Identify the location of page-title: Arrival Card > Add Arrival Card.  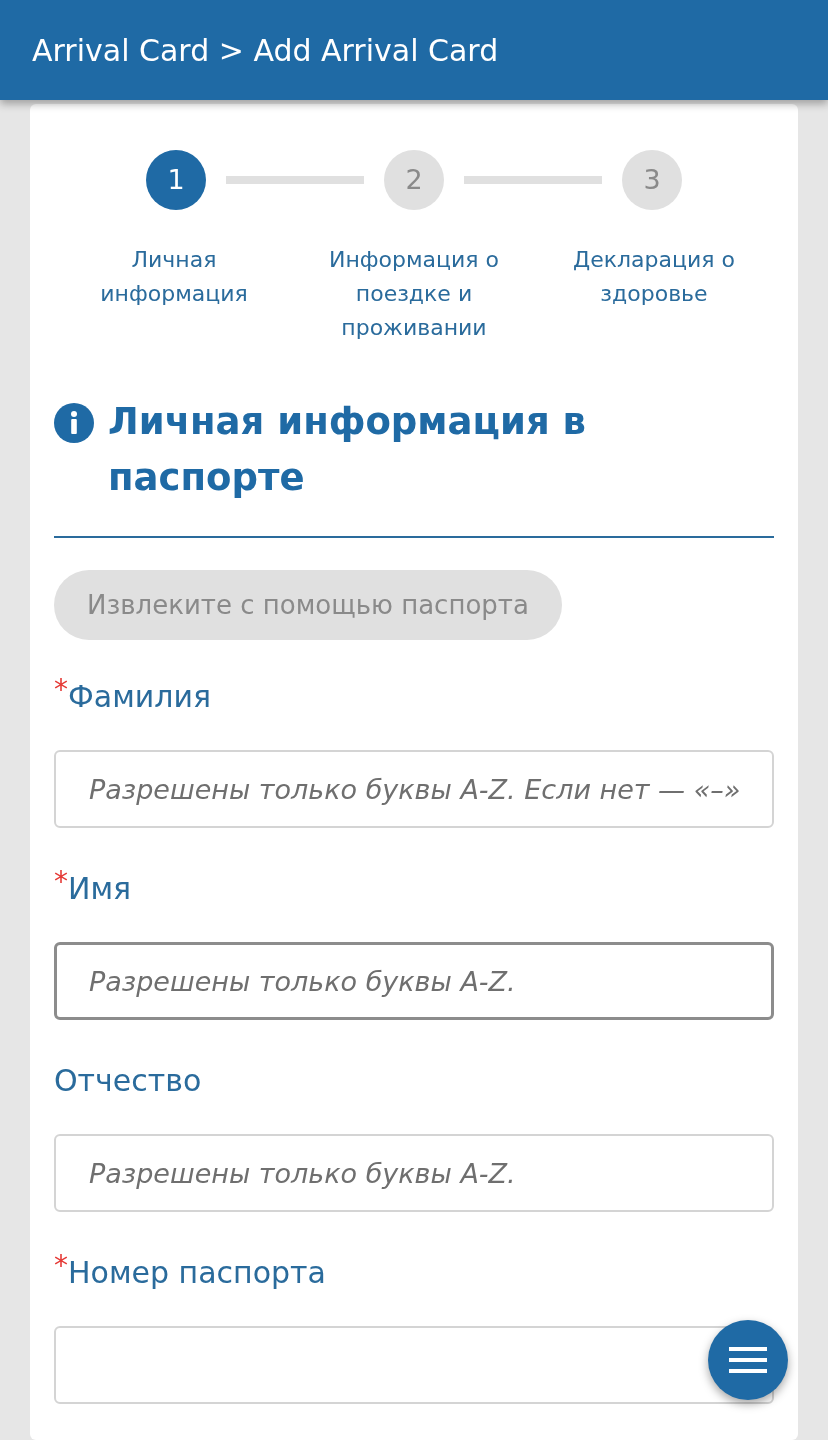
(265, 50).